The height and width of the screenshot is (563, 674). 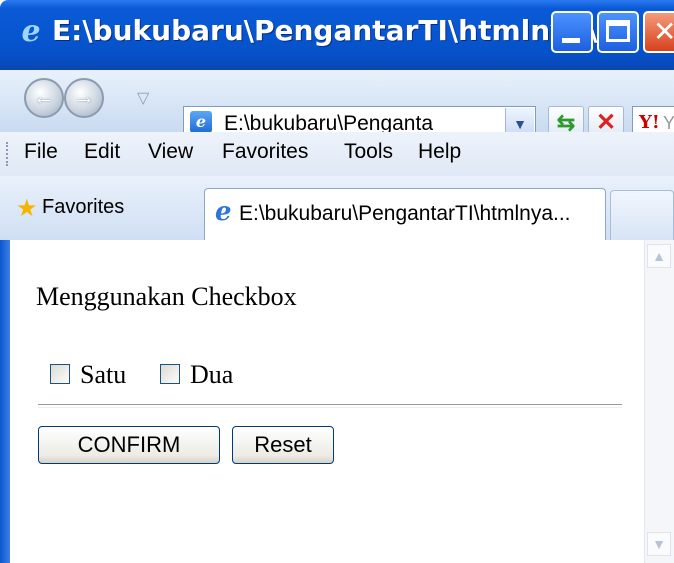 I want to click on menu-favorites: Favorites, so click(x=265, y=152).